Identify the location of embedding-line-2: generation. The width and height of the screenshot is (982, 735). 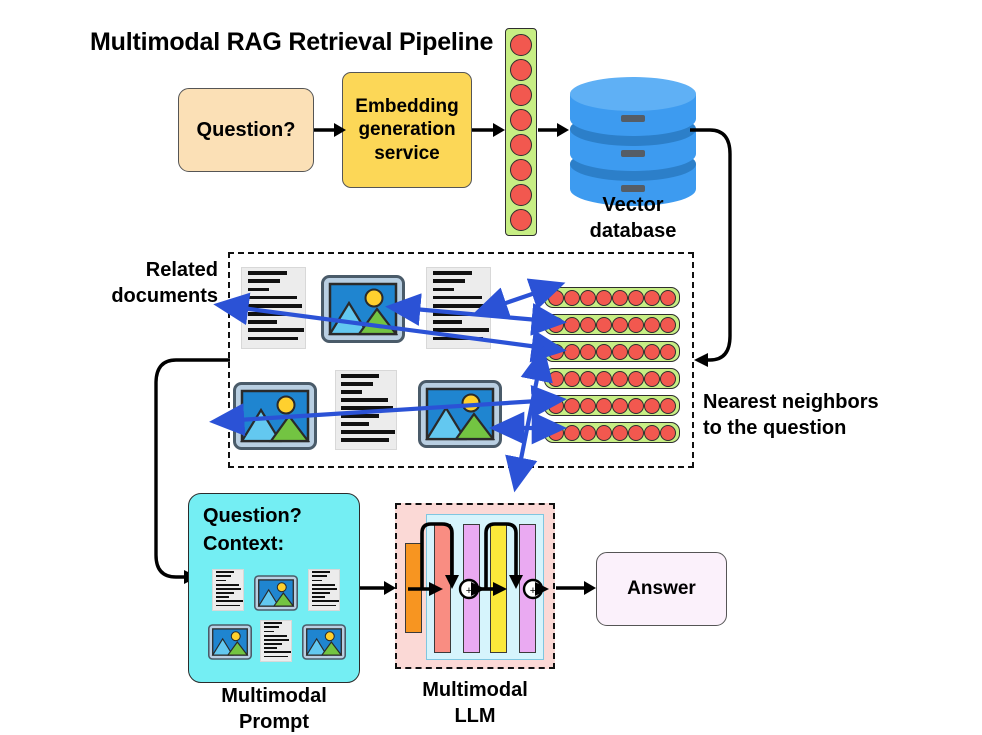
(407, 130).